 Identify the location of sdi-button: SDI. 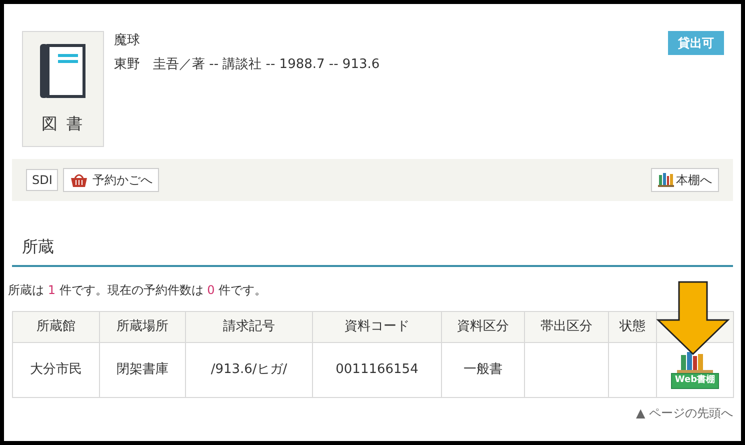
(42, 180).